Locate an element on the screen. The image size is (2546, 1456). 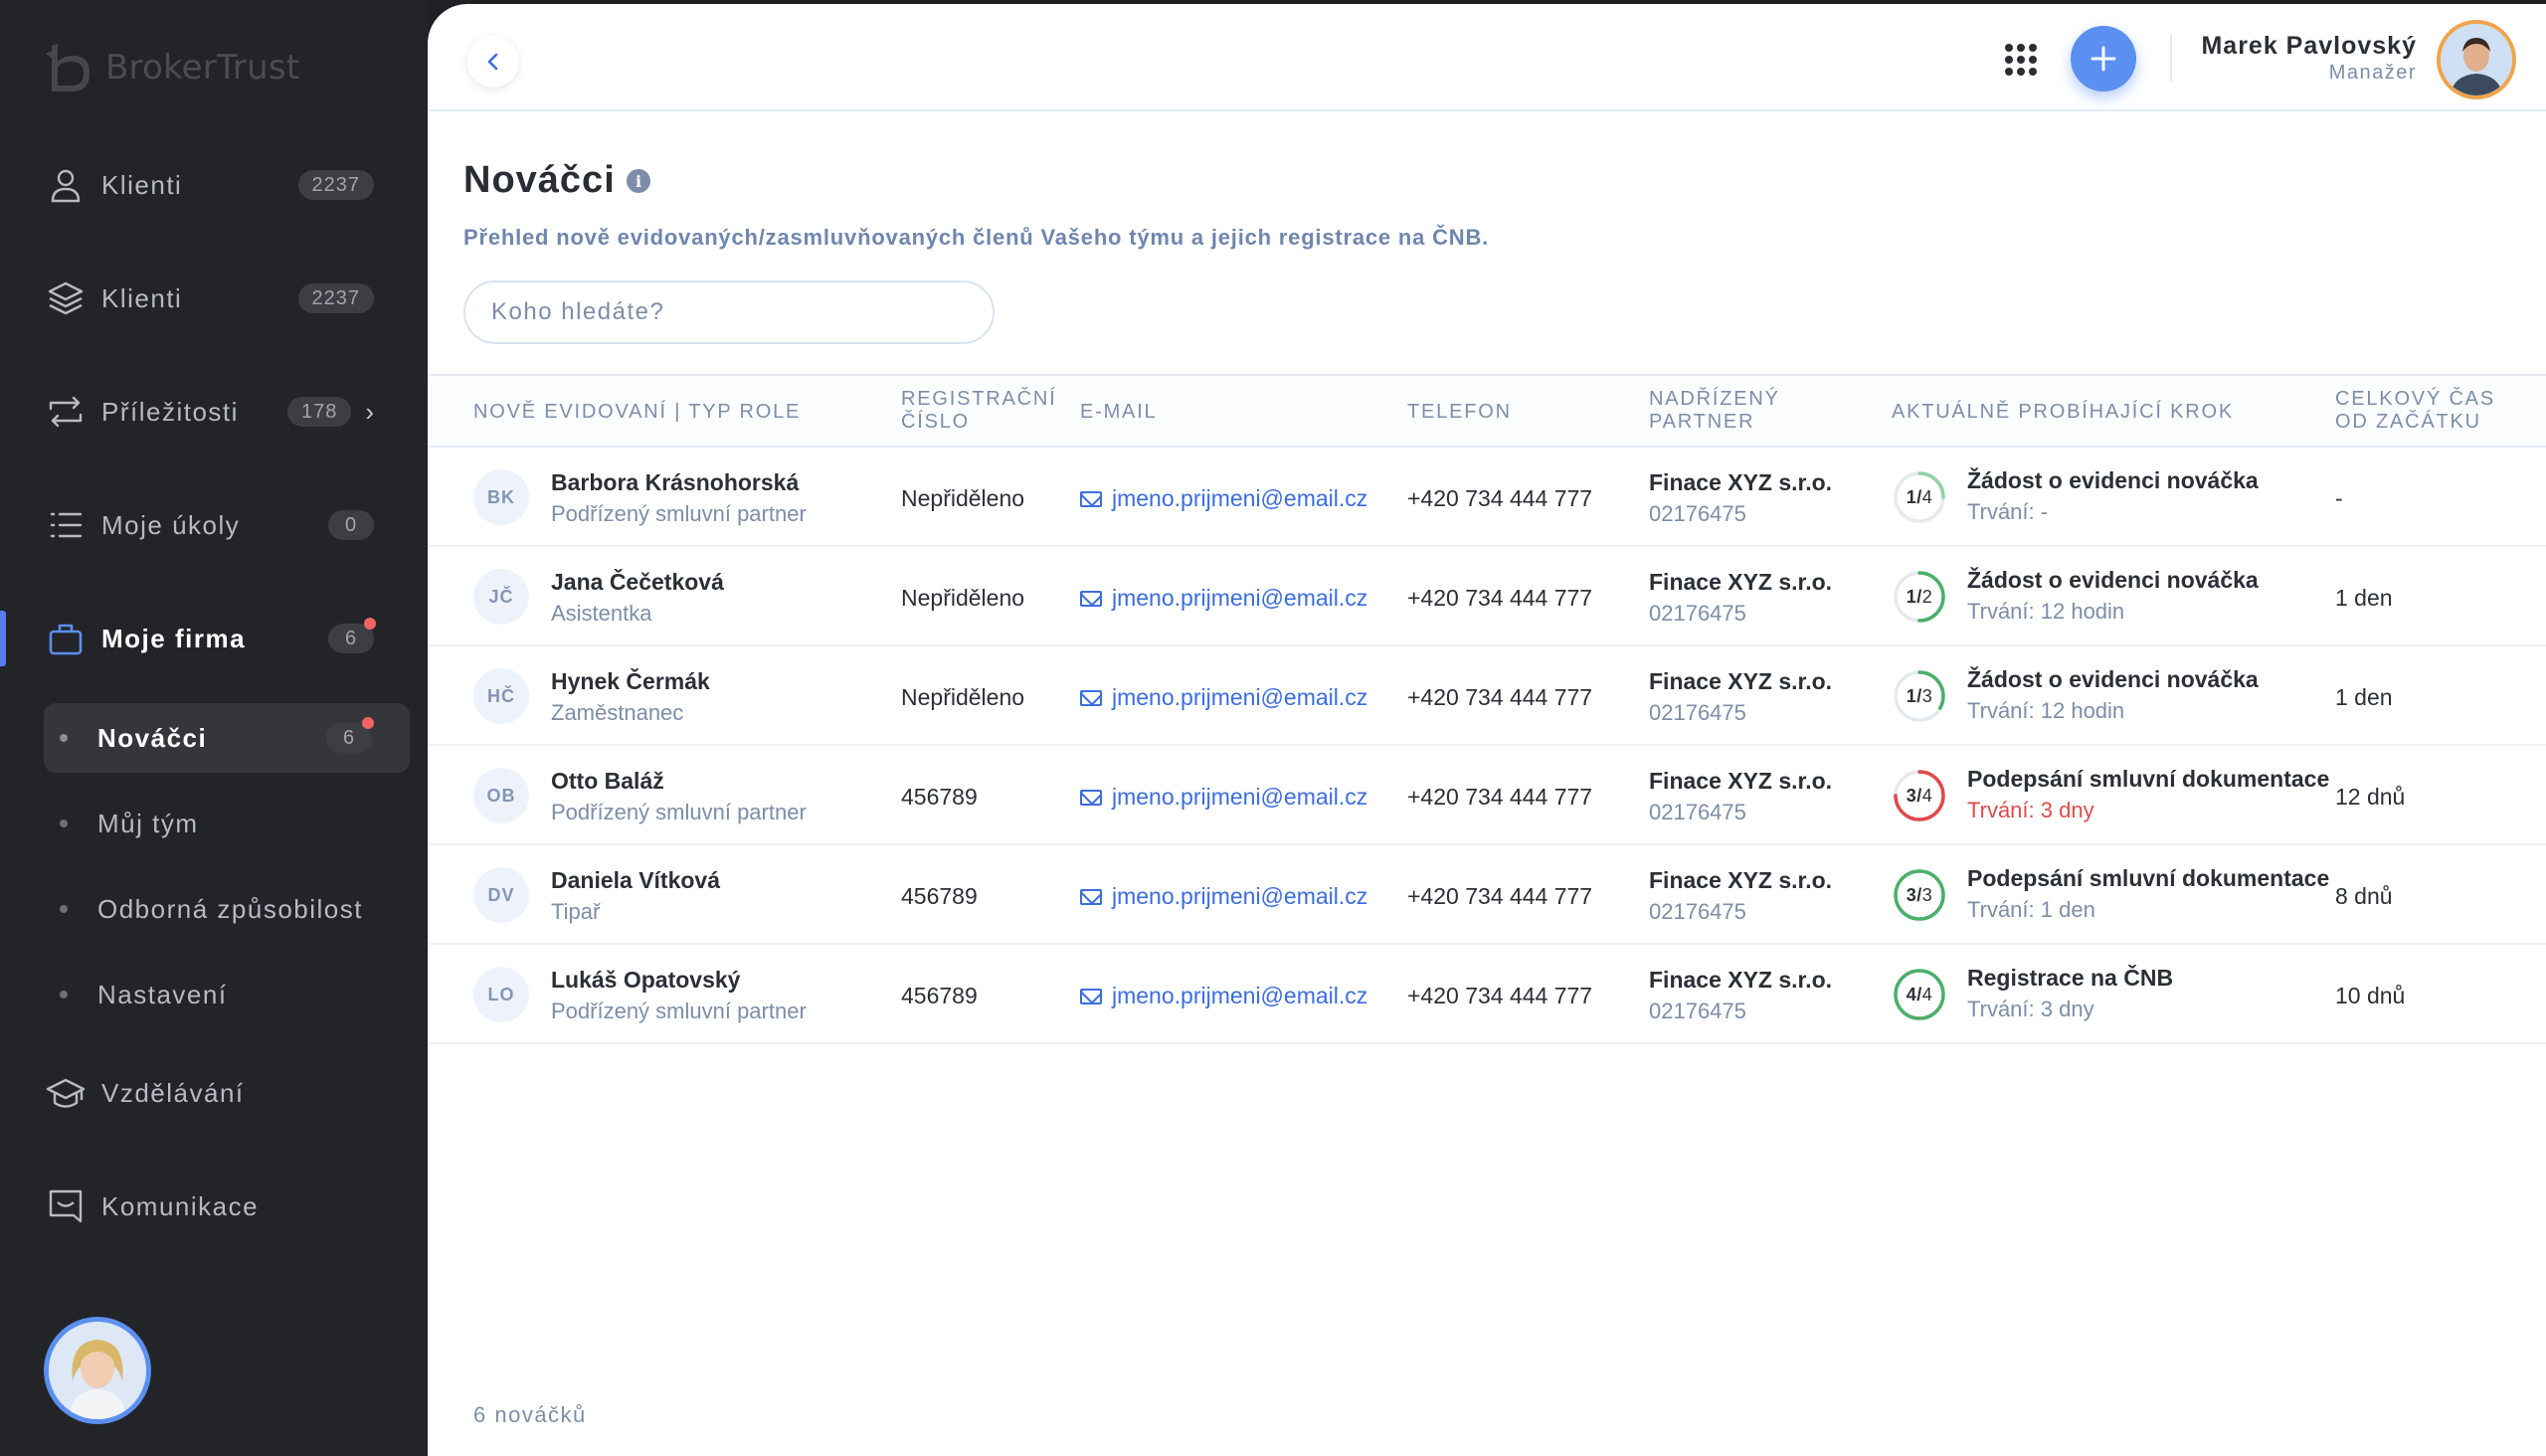
nav-item-vzdelavani: Vzdělávání is located at coordinates (210, 1093).